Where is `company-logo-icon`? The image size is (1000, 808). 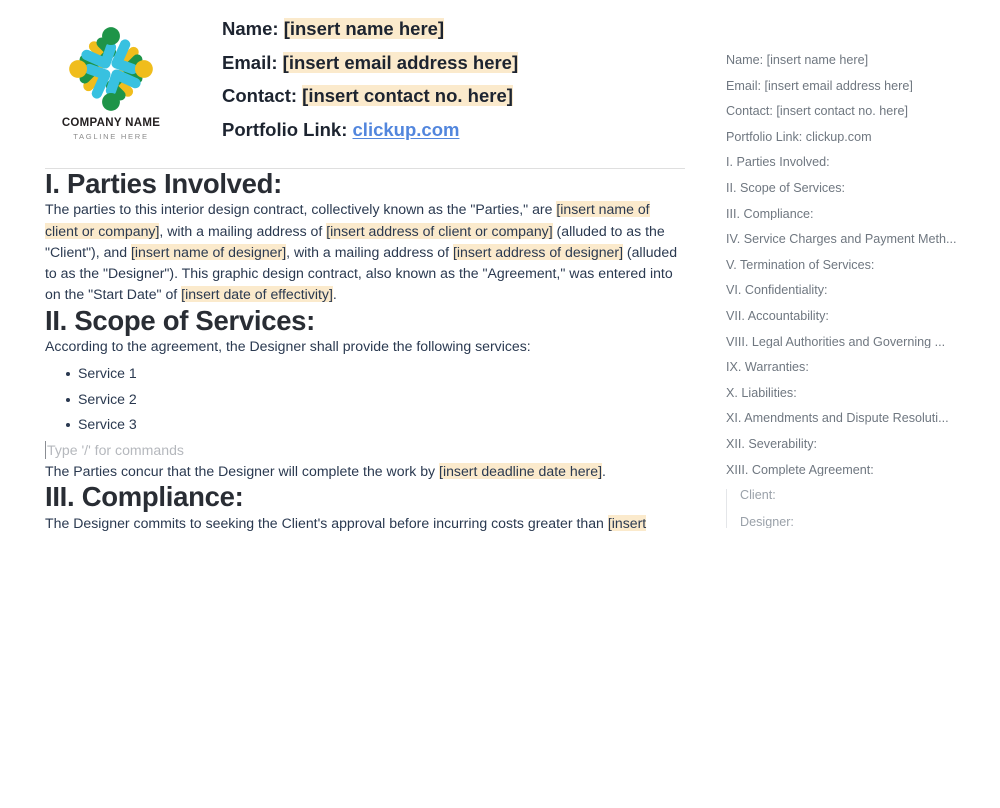
company-logo-icon is located at coordinates (111, 69).